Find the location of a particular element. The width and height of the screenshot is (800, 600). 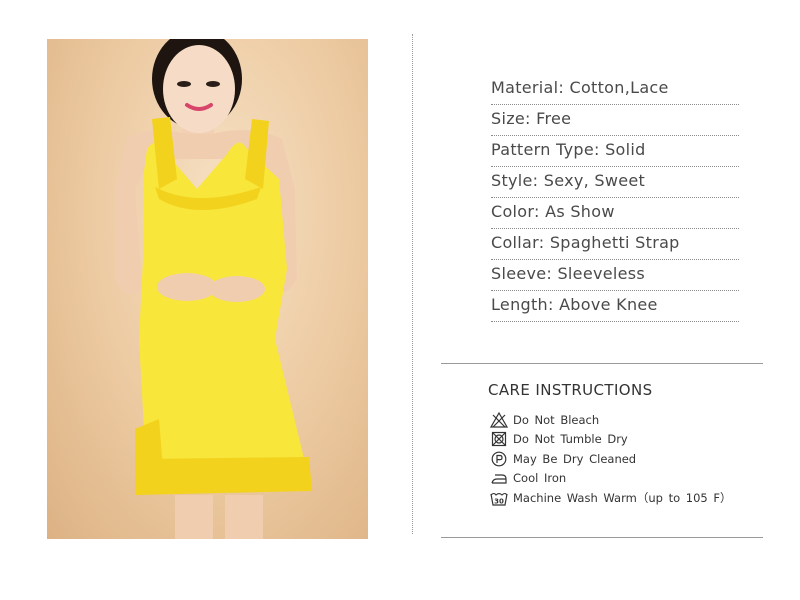

spec-length: Length: Above Knee is located at coordinates (615, 307).